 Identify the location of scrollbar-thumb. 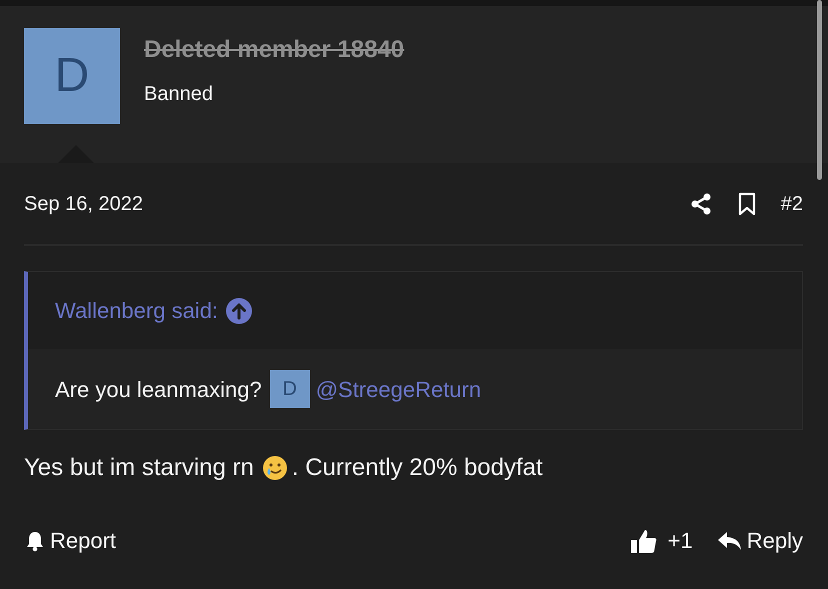
(819, 90).